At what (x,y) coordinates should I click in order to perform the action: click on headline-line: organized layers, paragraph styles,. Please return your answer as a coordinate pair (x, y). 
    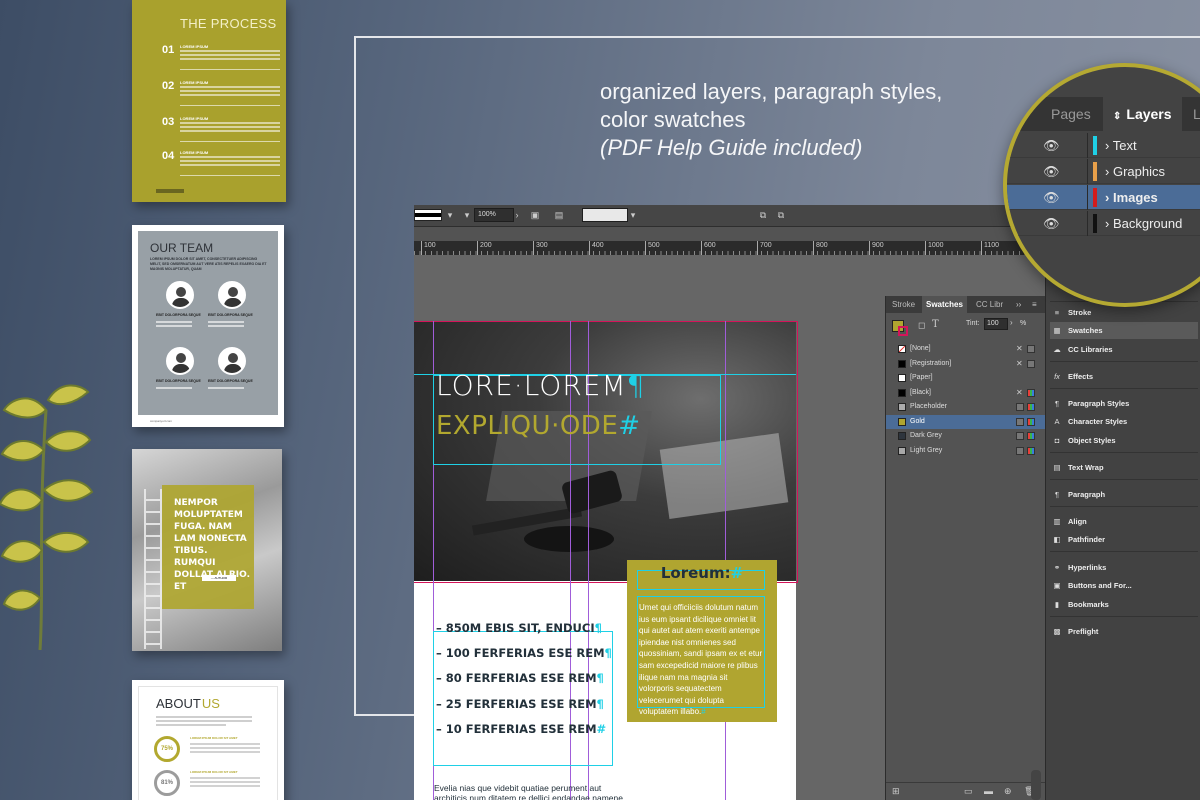
    Looking at the image, I should click on (771, 91).